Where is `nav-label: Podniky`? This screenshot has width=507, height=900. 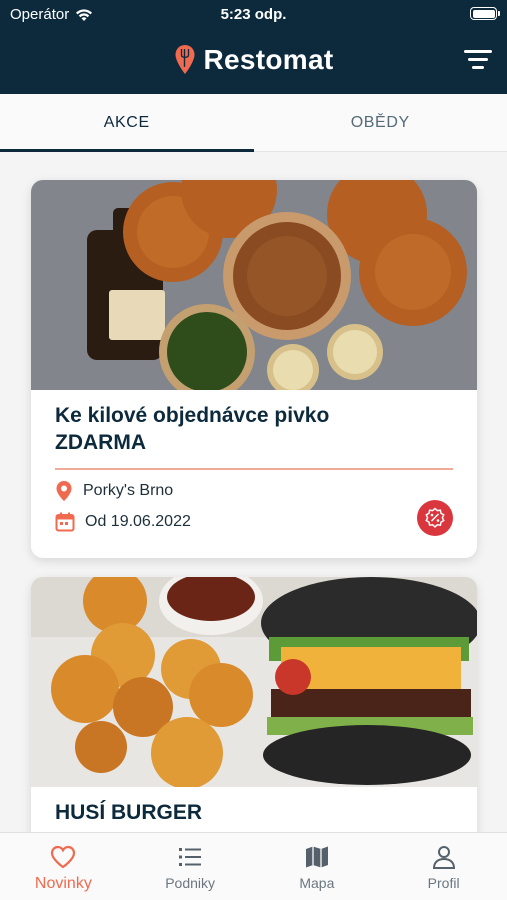 nav-label: Podniky is located at coordinates (190, 883).